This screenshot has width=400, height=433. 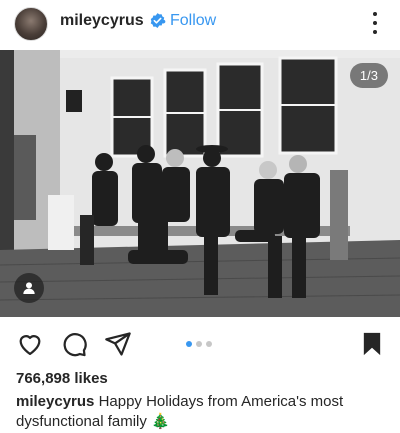 What do you see at coordinates (30, 344) in the screenshot?
I see `heart-icon` at bounding box center [30, 344].